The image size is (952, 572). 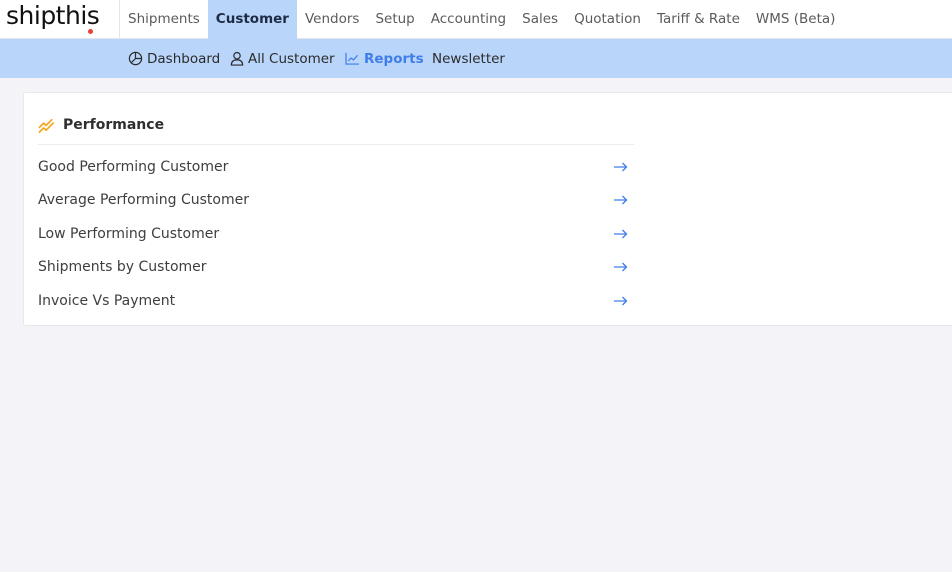 I want to click on nav-quotation: Quotation, so click(x=607, y=19).